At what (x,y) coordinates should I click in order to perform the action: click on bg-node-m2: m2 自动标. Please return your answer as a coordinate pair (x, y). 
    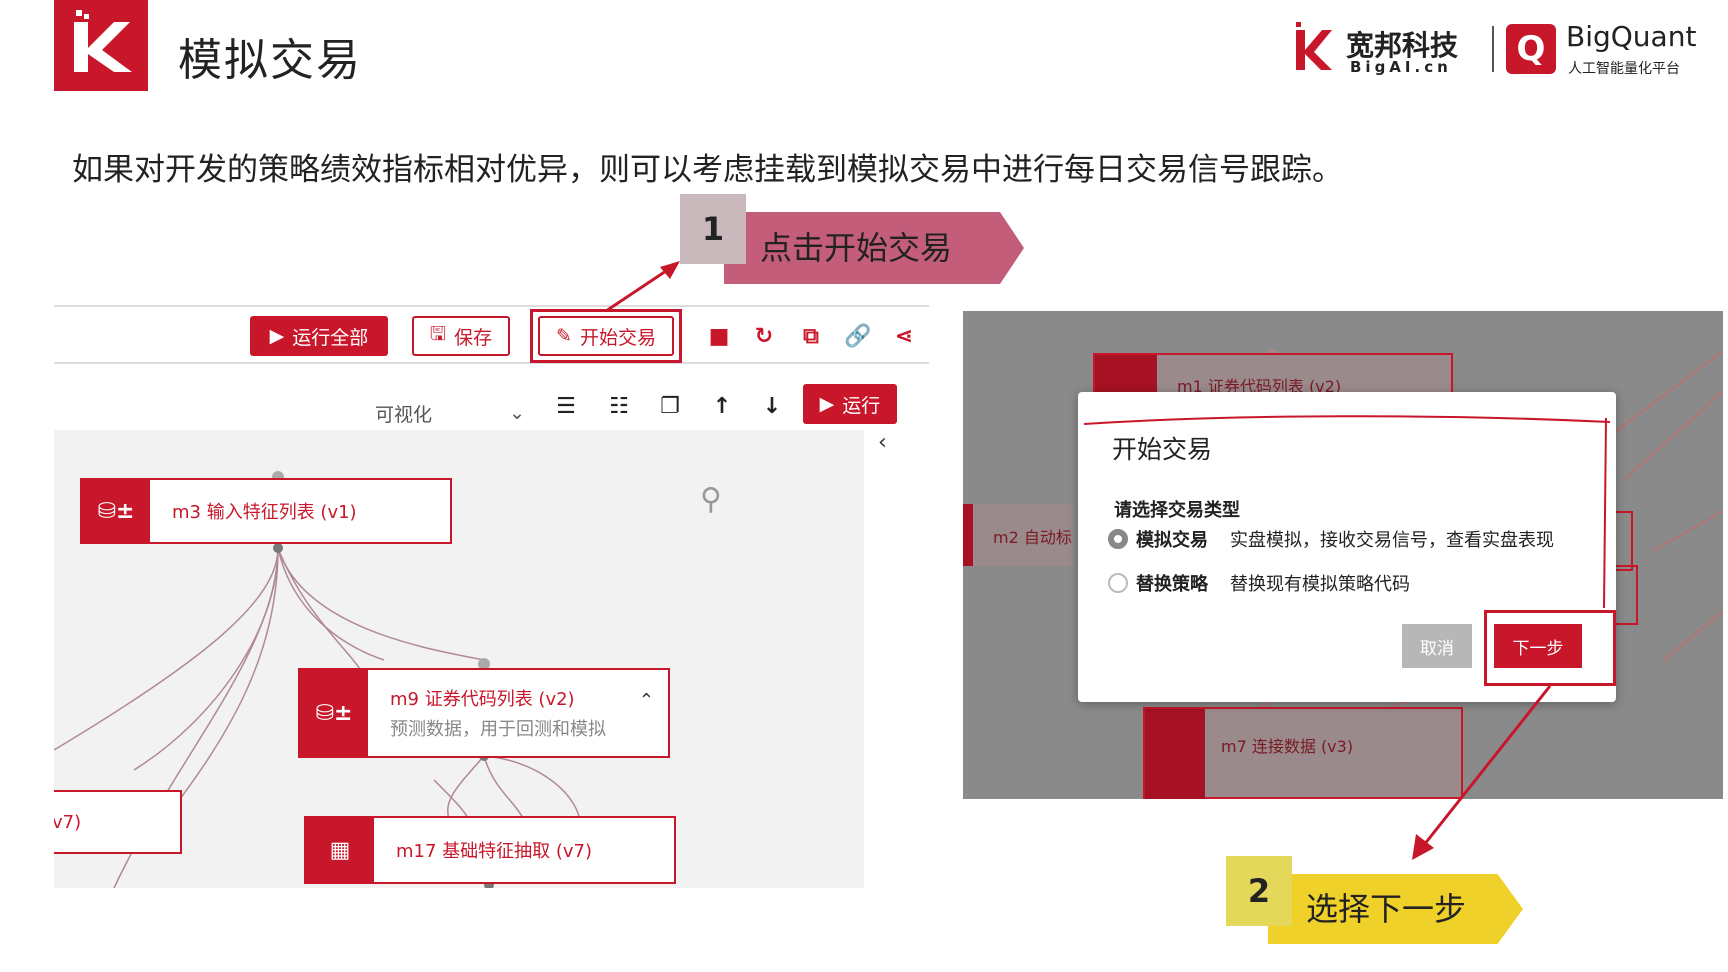
    Looking at the image, I should click on (1018, 535).